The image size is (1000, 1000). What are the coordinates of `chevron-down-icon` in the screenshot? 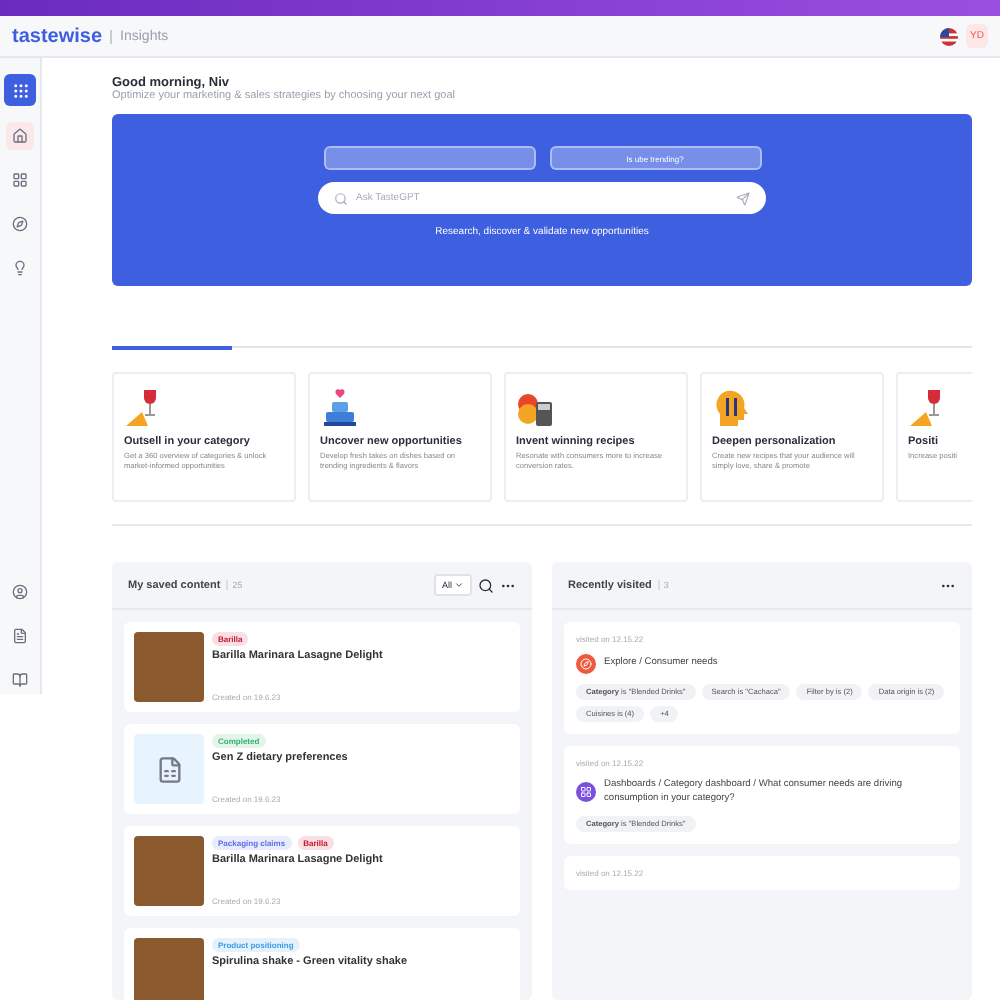 It's located at (459, 585).